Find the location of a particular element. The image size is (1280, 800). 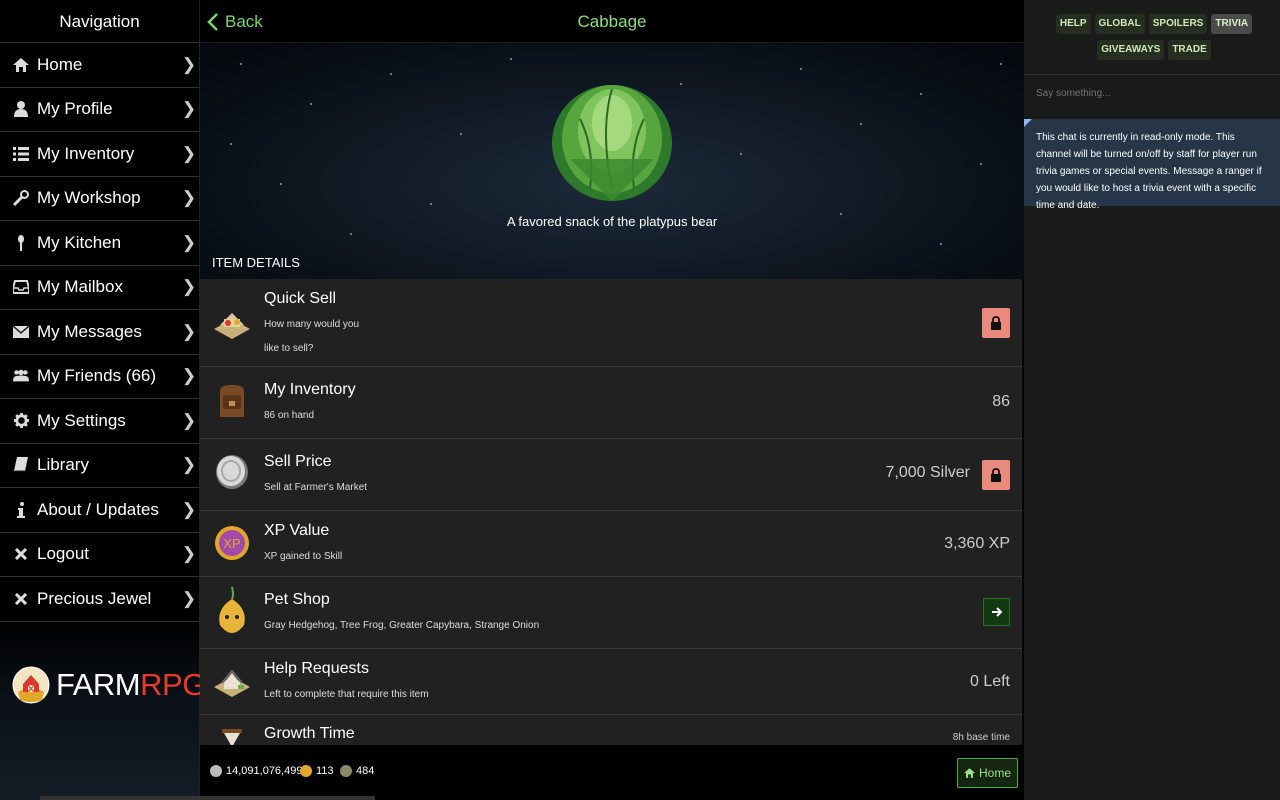

nav-item-label: Library is located at coordinates (63, 465).